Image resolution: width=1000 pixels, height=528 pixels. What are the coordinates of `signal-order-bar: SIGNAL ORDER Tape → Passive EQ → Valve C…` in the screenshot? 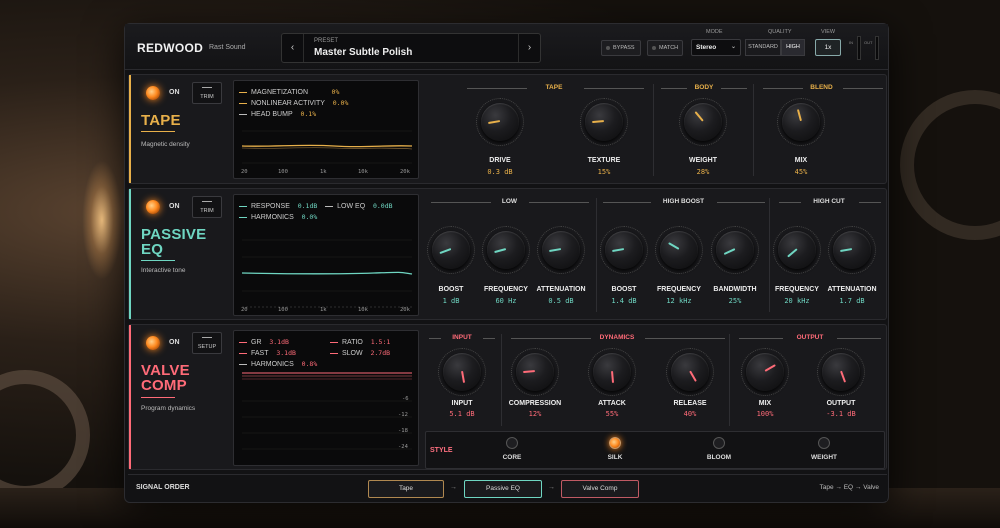 It's located at (507, 487).